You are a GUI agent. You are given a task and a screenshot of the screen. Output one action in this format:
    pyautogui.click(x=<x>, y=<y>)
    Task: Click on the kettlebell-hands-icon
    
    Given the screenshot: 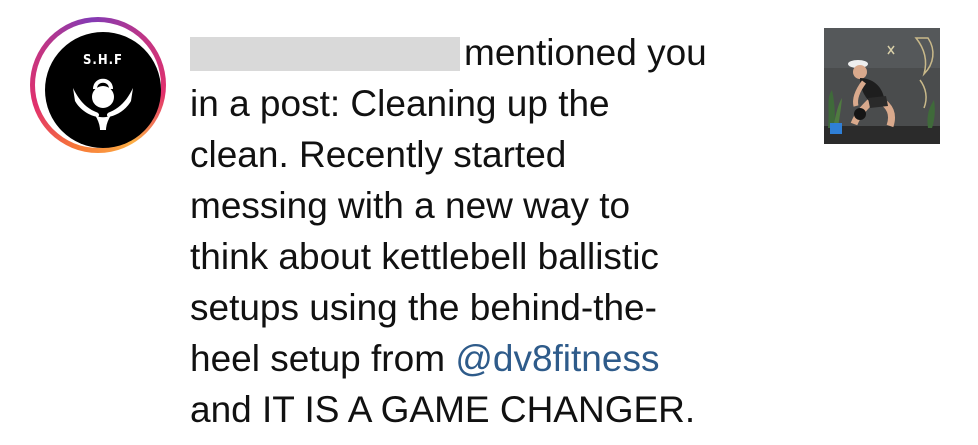 What is the action you would take?
    pyautogui.click(x=103, y=104)
    